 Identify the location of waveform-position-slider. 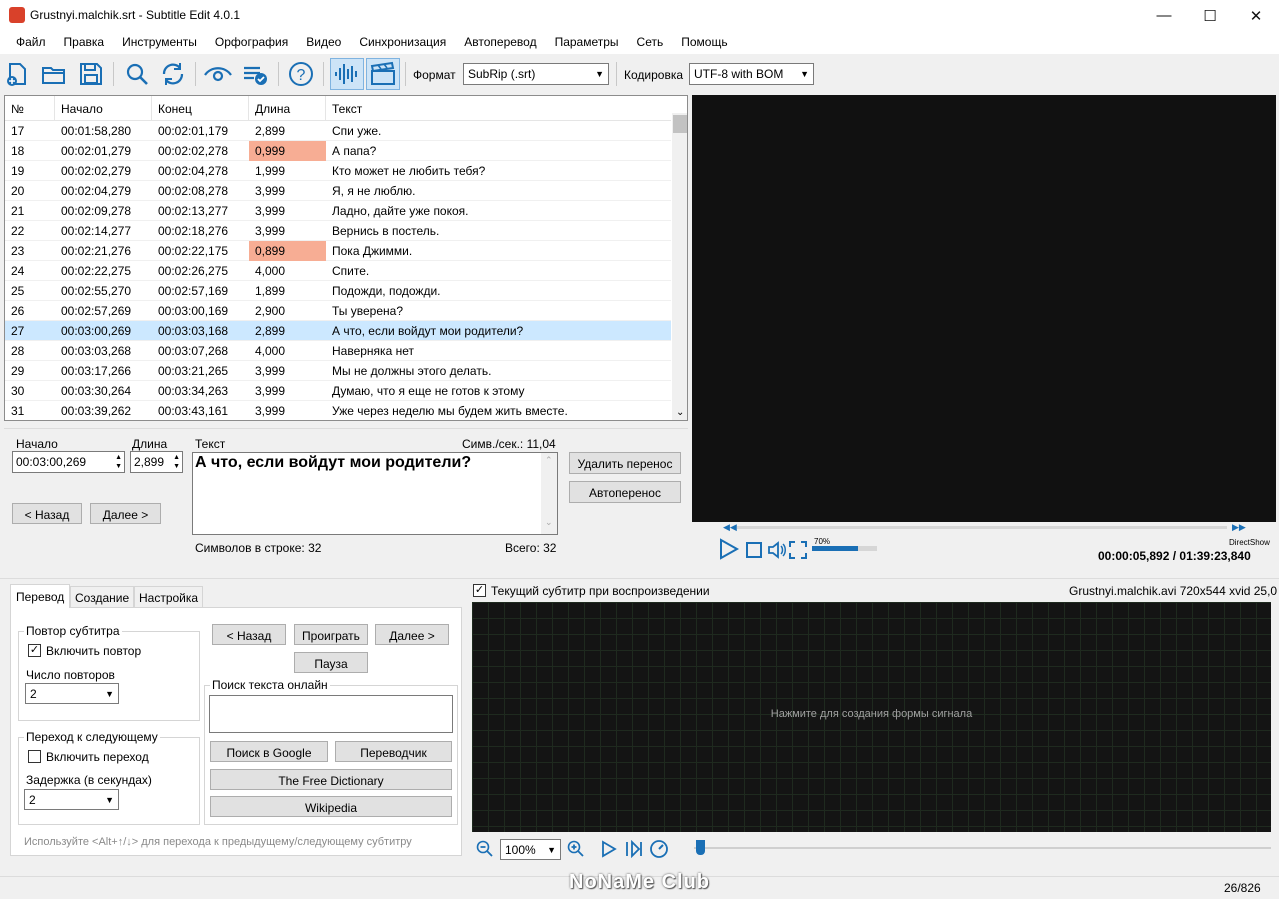
(982, 848).